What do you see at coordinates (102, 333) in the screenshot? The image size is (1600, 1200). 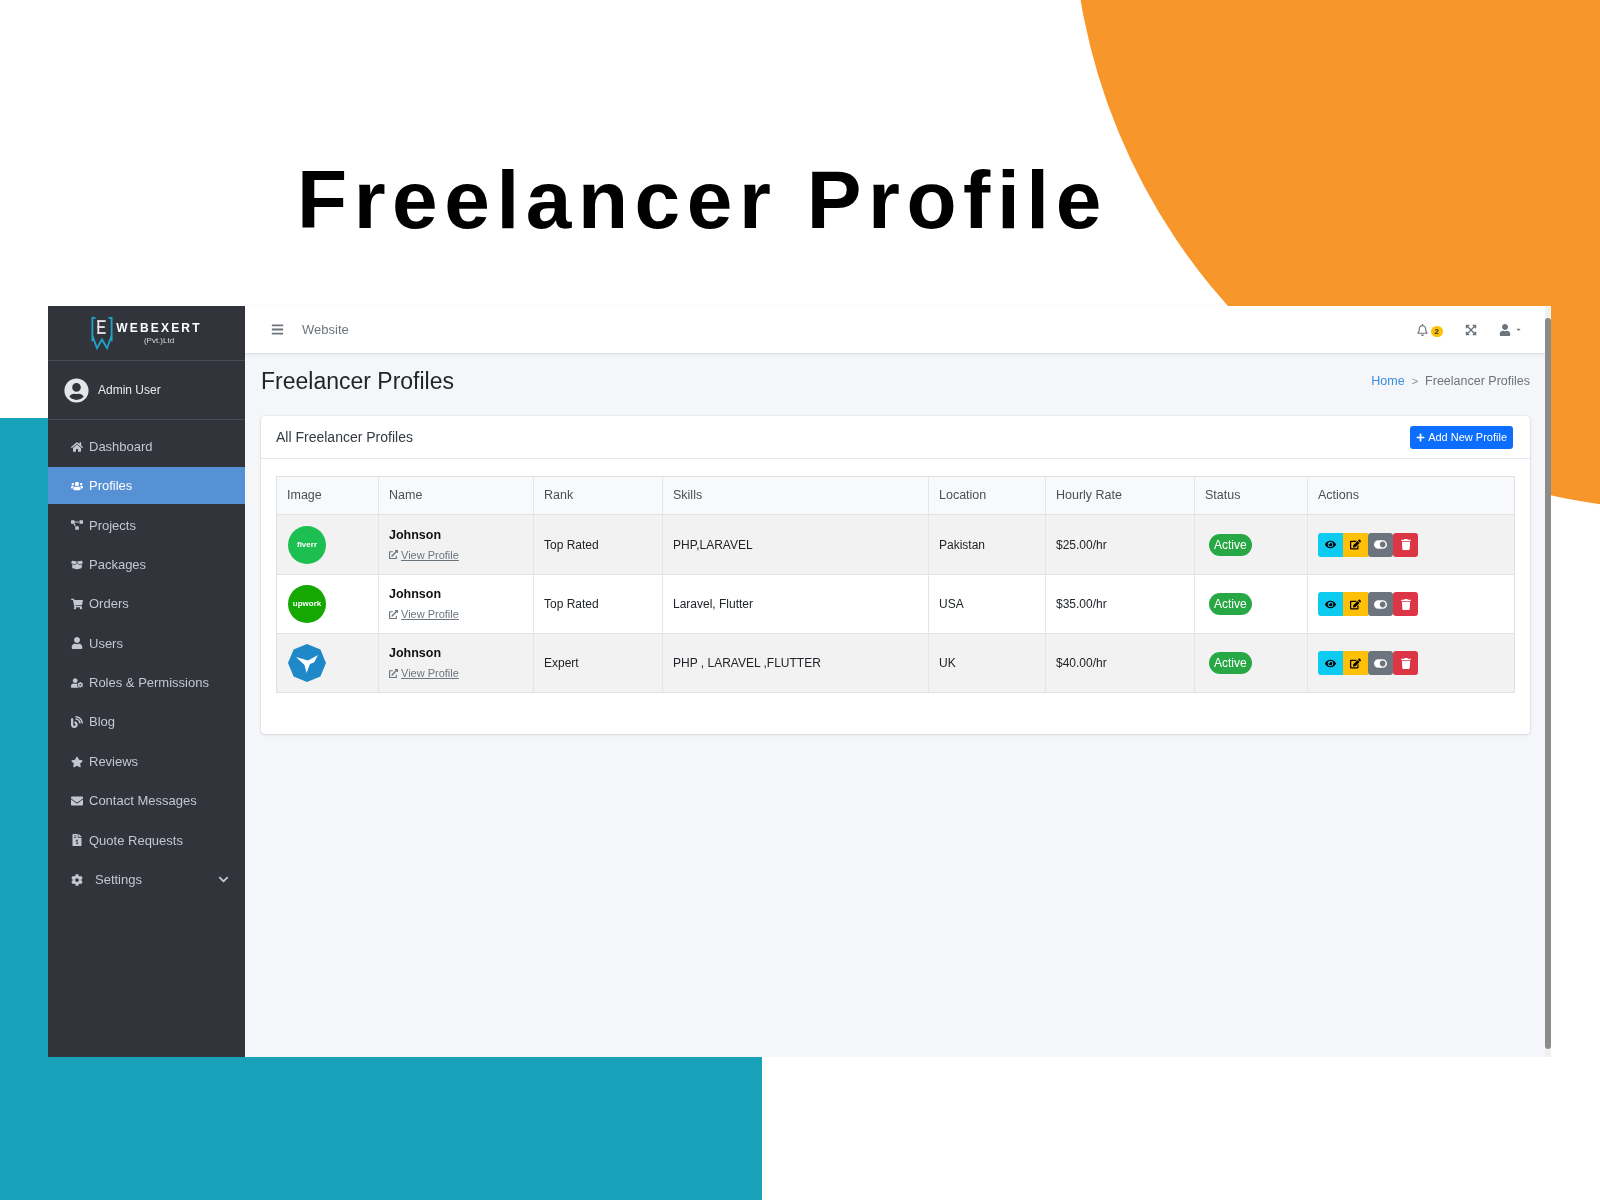 I see `logo-icon` at bounding box center [102, 333].